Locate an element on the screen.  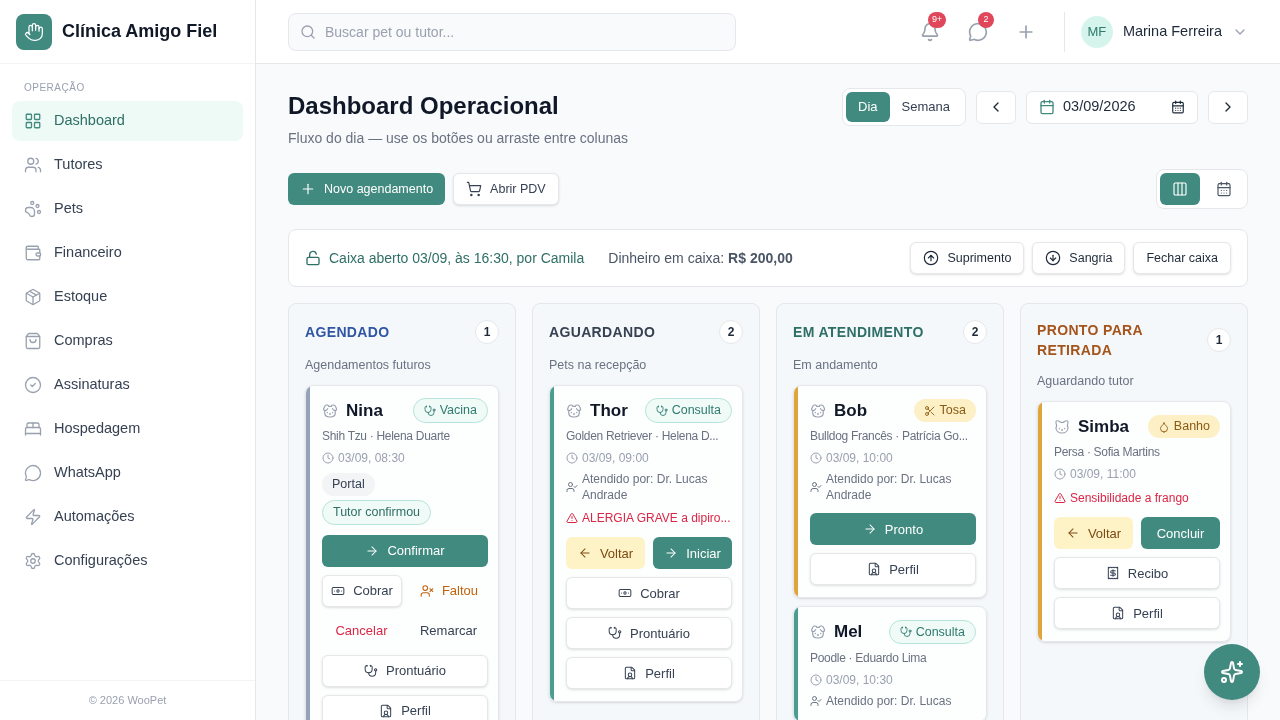
cash-button: Sangria is located at coordinates (1079, 258).